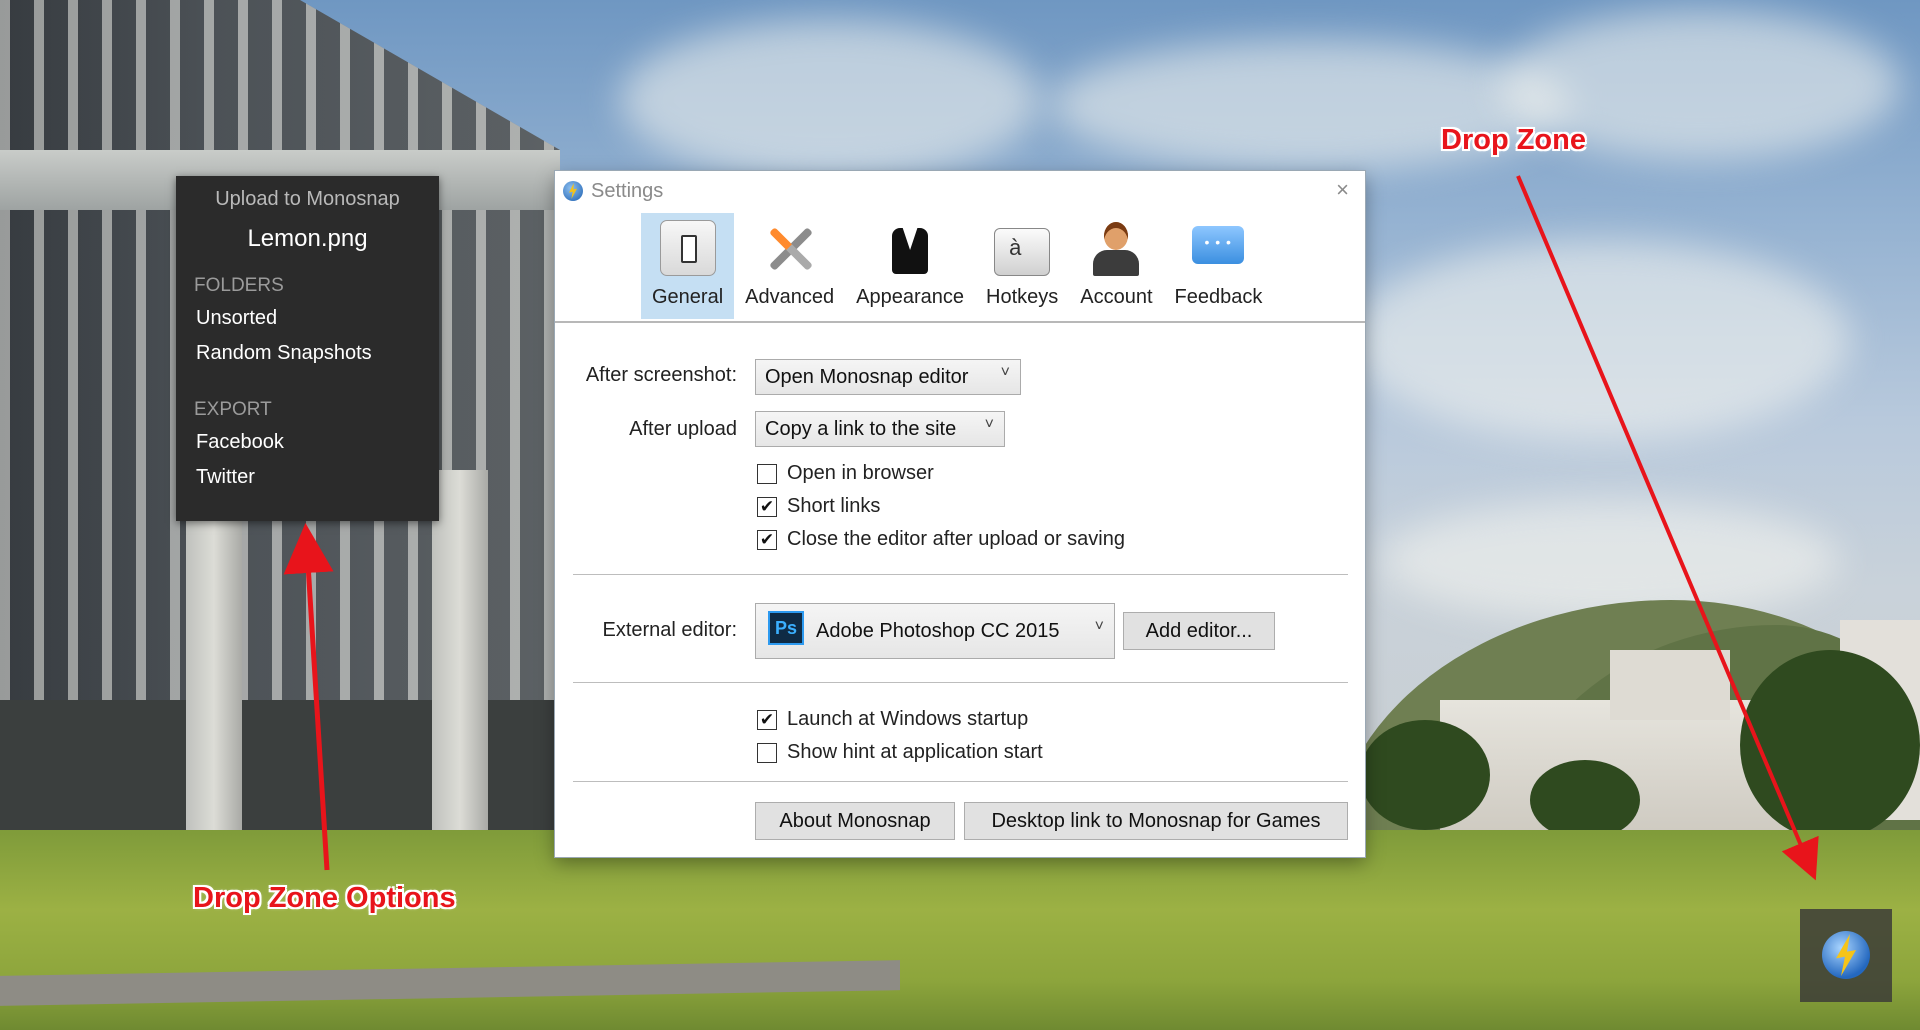 This screenshot has width=1920, height=1030. I want to click on drop-zone-annotation: Drop Zone, so click(1513, 140).